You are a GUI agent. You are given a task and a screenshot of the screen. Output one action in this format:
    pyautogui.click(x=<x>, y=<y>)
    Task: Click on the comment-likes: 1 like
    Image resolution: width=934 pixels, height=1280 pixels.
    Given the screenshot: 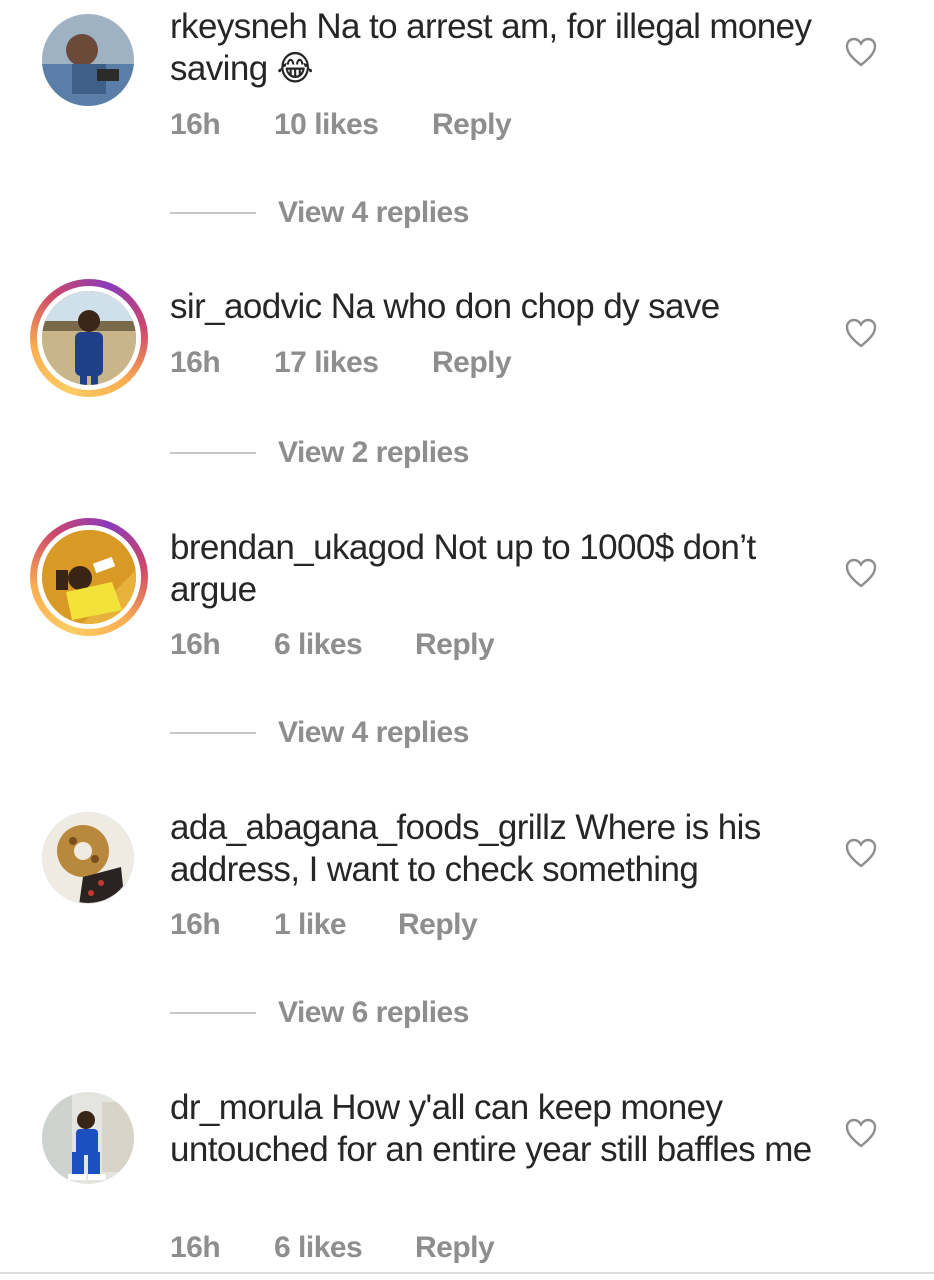 What is the action you would take?
    pyautogui.click(x=336, y=925)
    